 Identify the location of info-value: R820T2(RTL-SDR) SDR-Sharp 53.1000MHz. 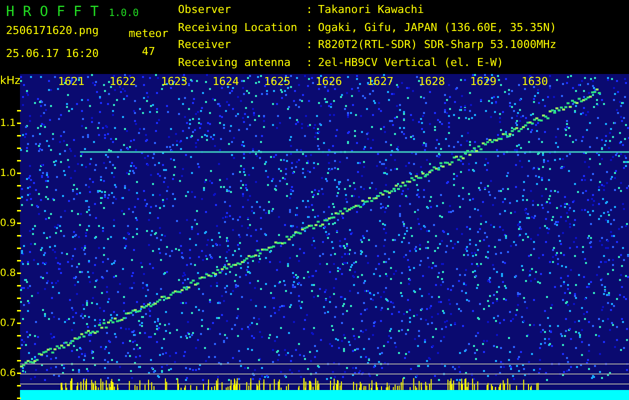
(438, 46).